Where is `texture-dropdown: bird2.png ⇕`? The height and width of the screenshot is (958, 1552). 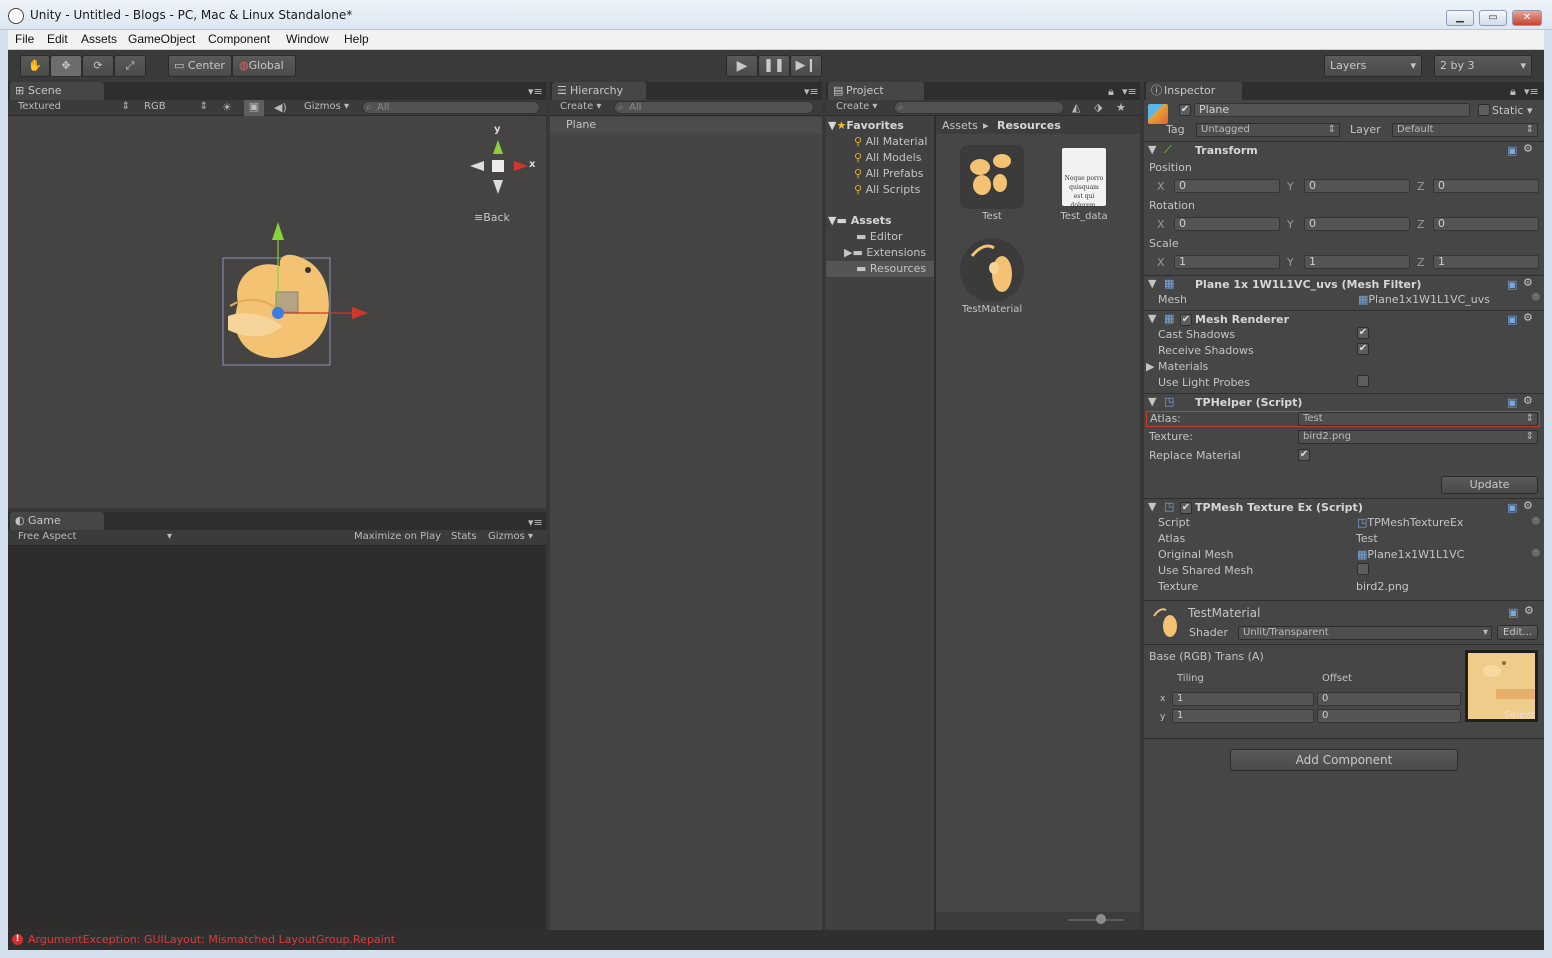 texture-dropdown: bird2.png ⇕ is located at coordinates (1418, 437).